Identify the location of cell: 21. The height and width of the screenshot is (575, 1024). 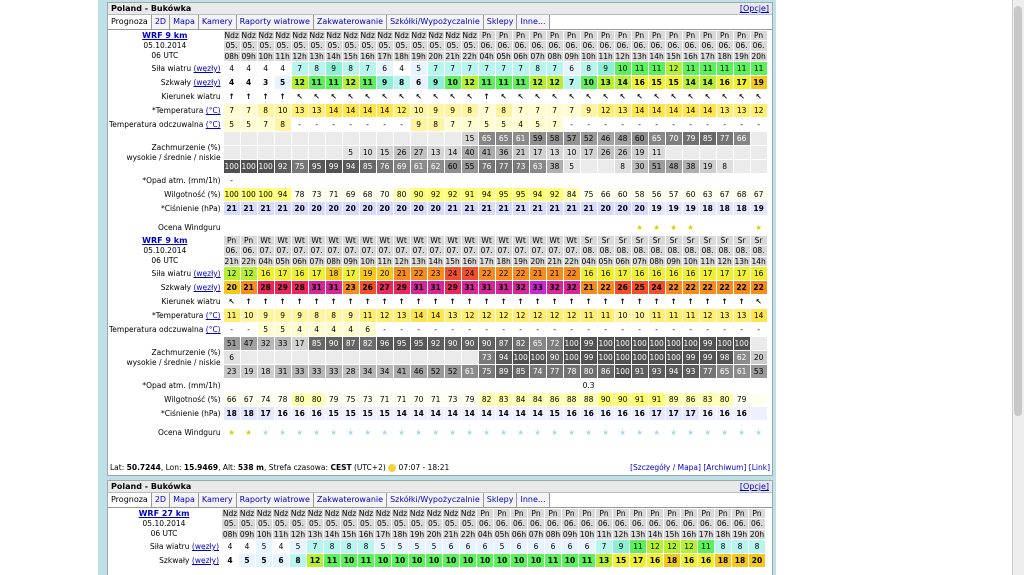
(231, 208).